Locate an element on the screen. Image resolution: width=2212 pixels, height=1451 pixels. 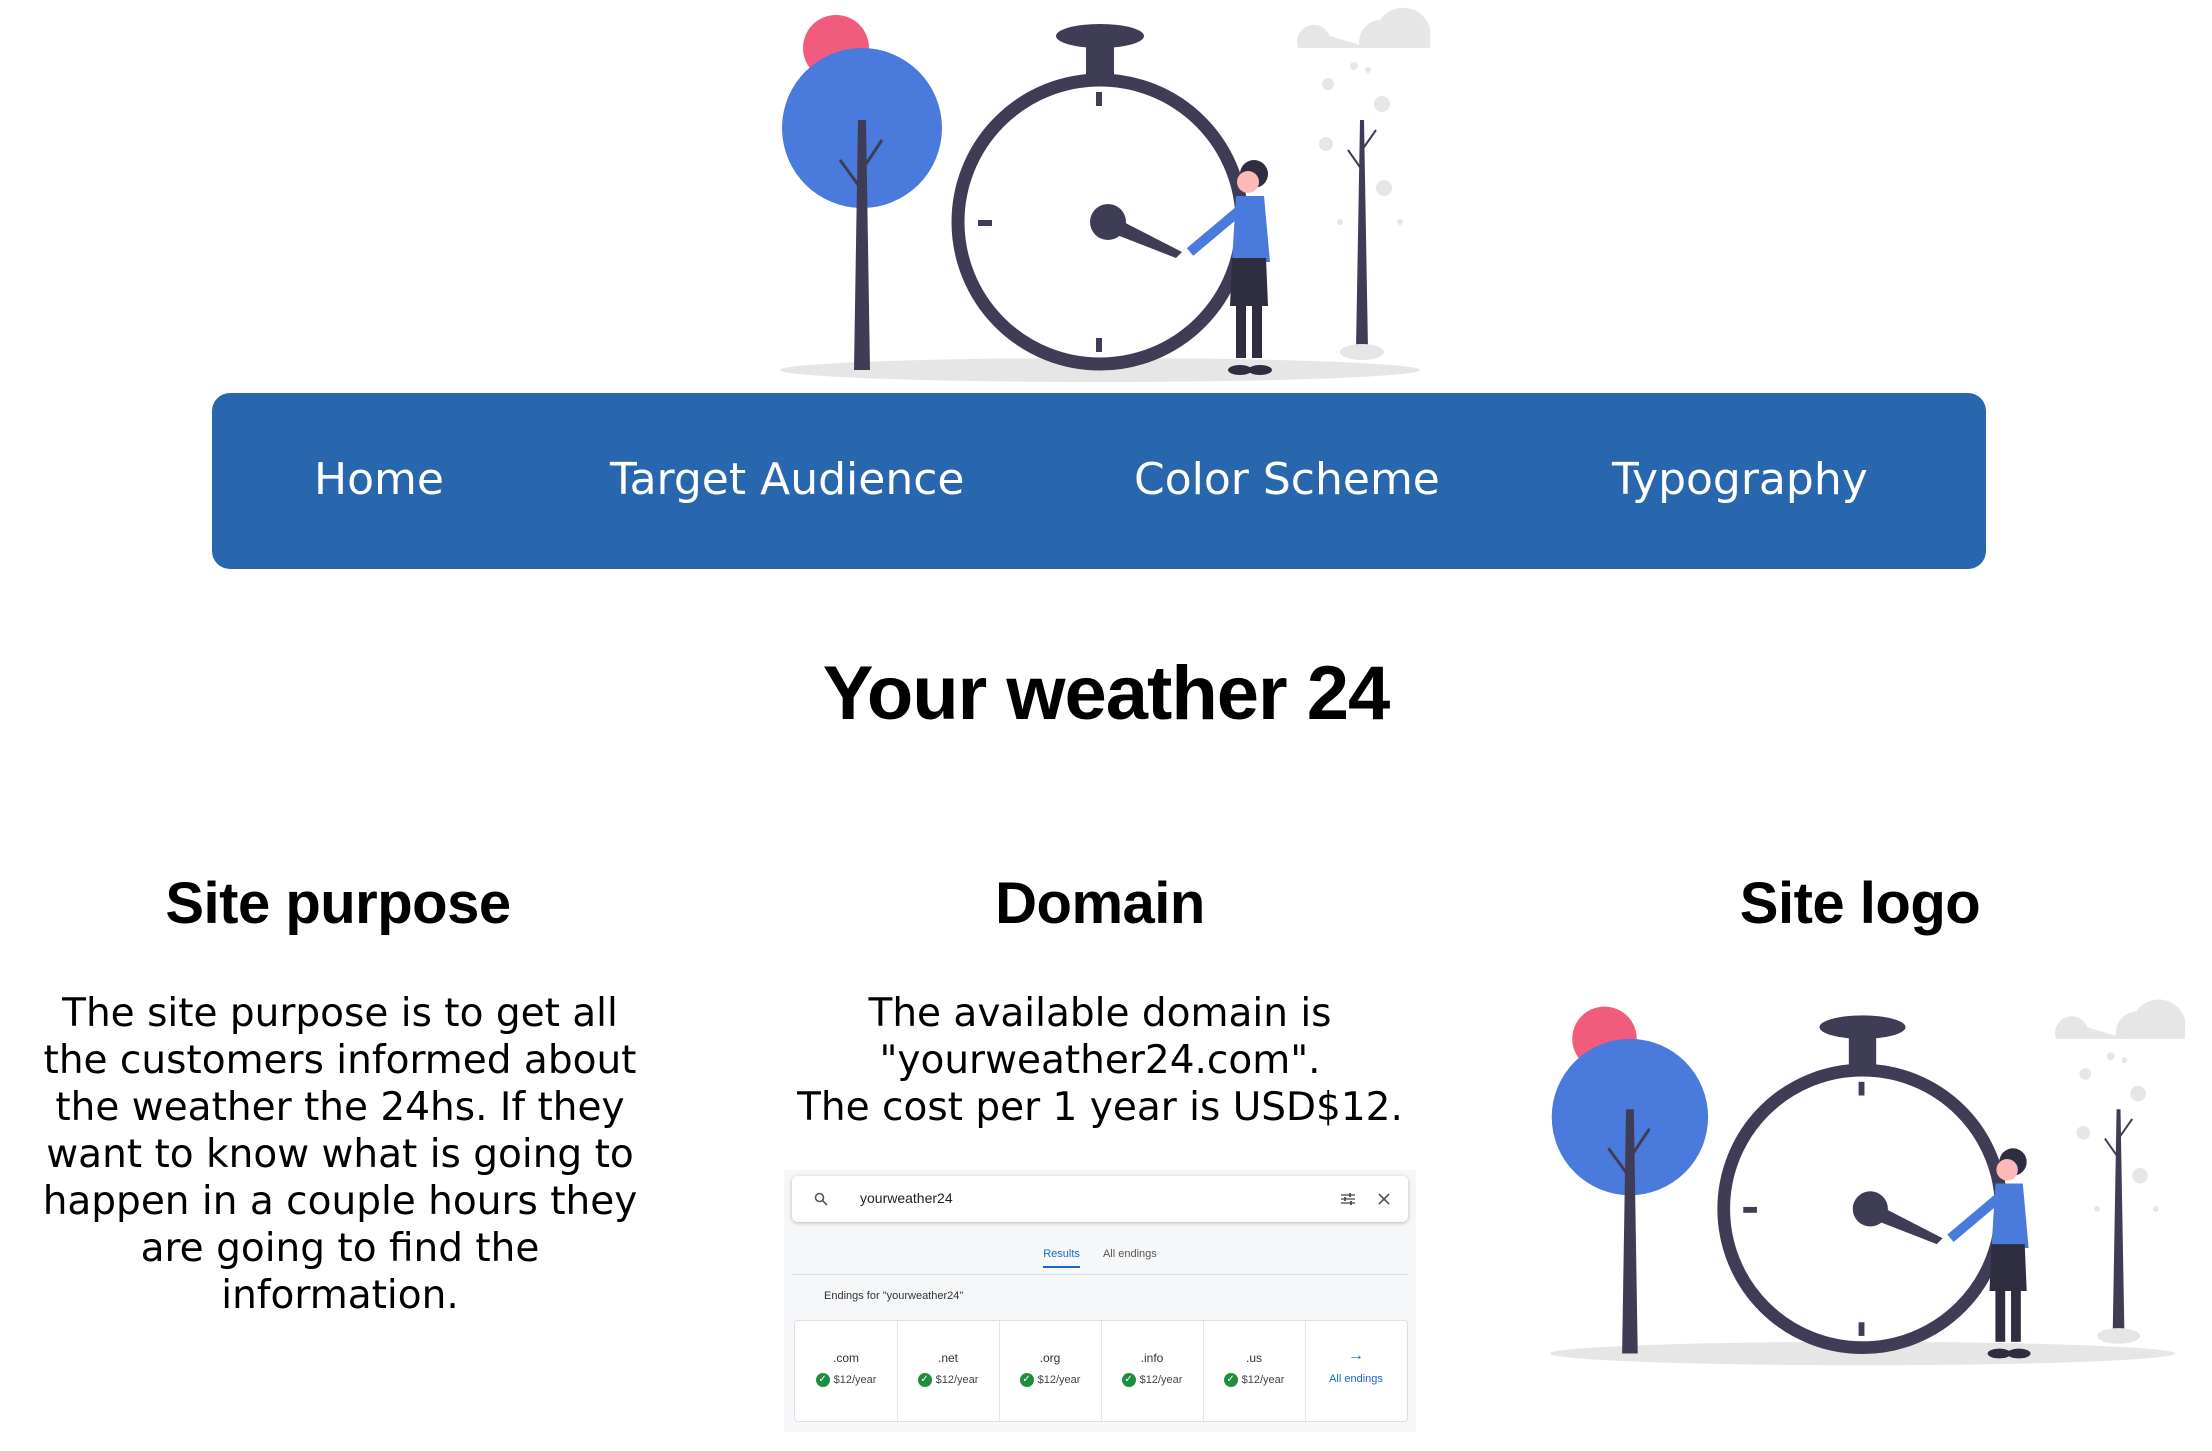
purpose-line: are going to find the is located at coordinates (340, 1248).